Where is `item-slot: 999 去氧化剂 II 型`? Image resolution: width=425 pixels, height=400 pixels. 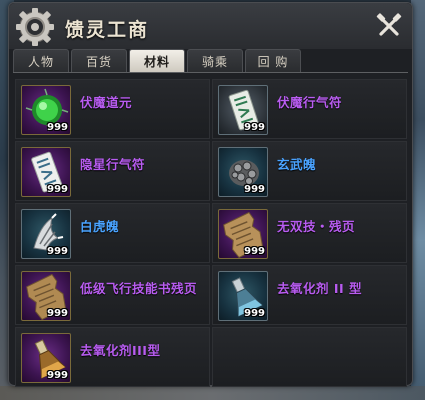
item-slot: 999 去氧化剂 II 型 is located at coordinates (309, 295).